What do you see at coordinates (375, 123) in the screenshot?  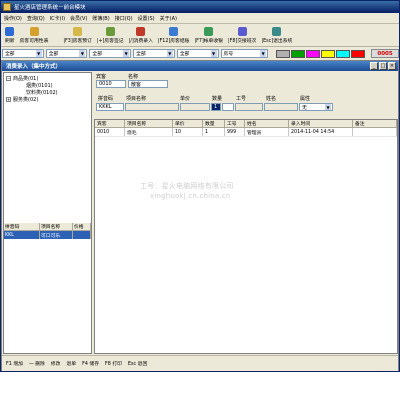 I see `col-header-remark: 备注` at bounding box center [375, 123].